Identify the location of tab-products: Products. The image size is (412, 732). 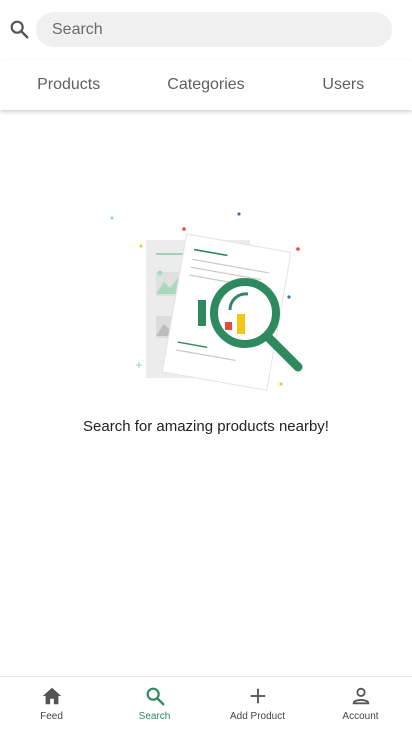
(68, 85).